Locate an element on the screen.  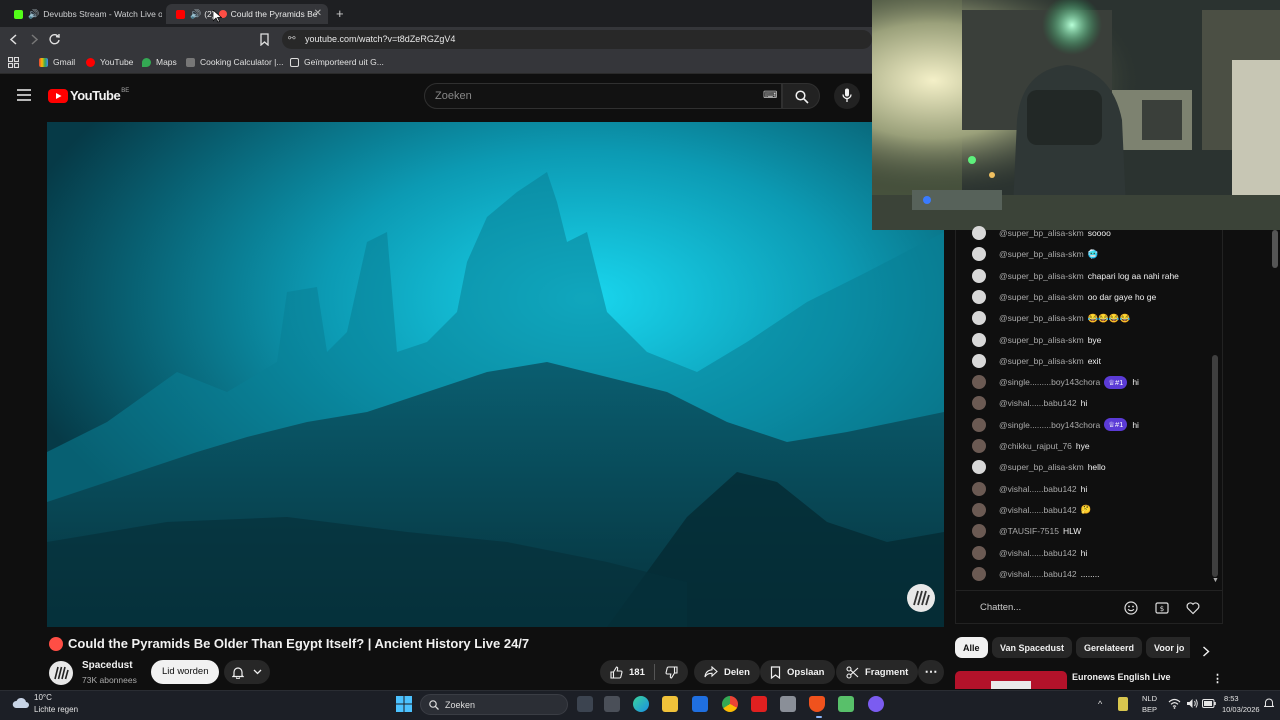
bookmark-gmail: Gmail is located at coordinates (57, 62).